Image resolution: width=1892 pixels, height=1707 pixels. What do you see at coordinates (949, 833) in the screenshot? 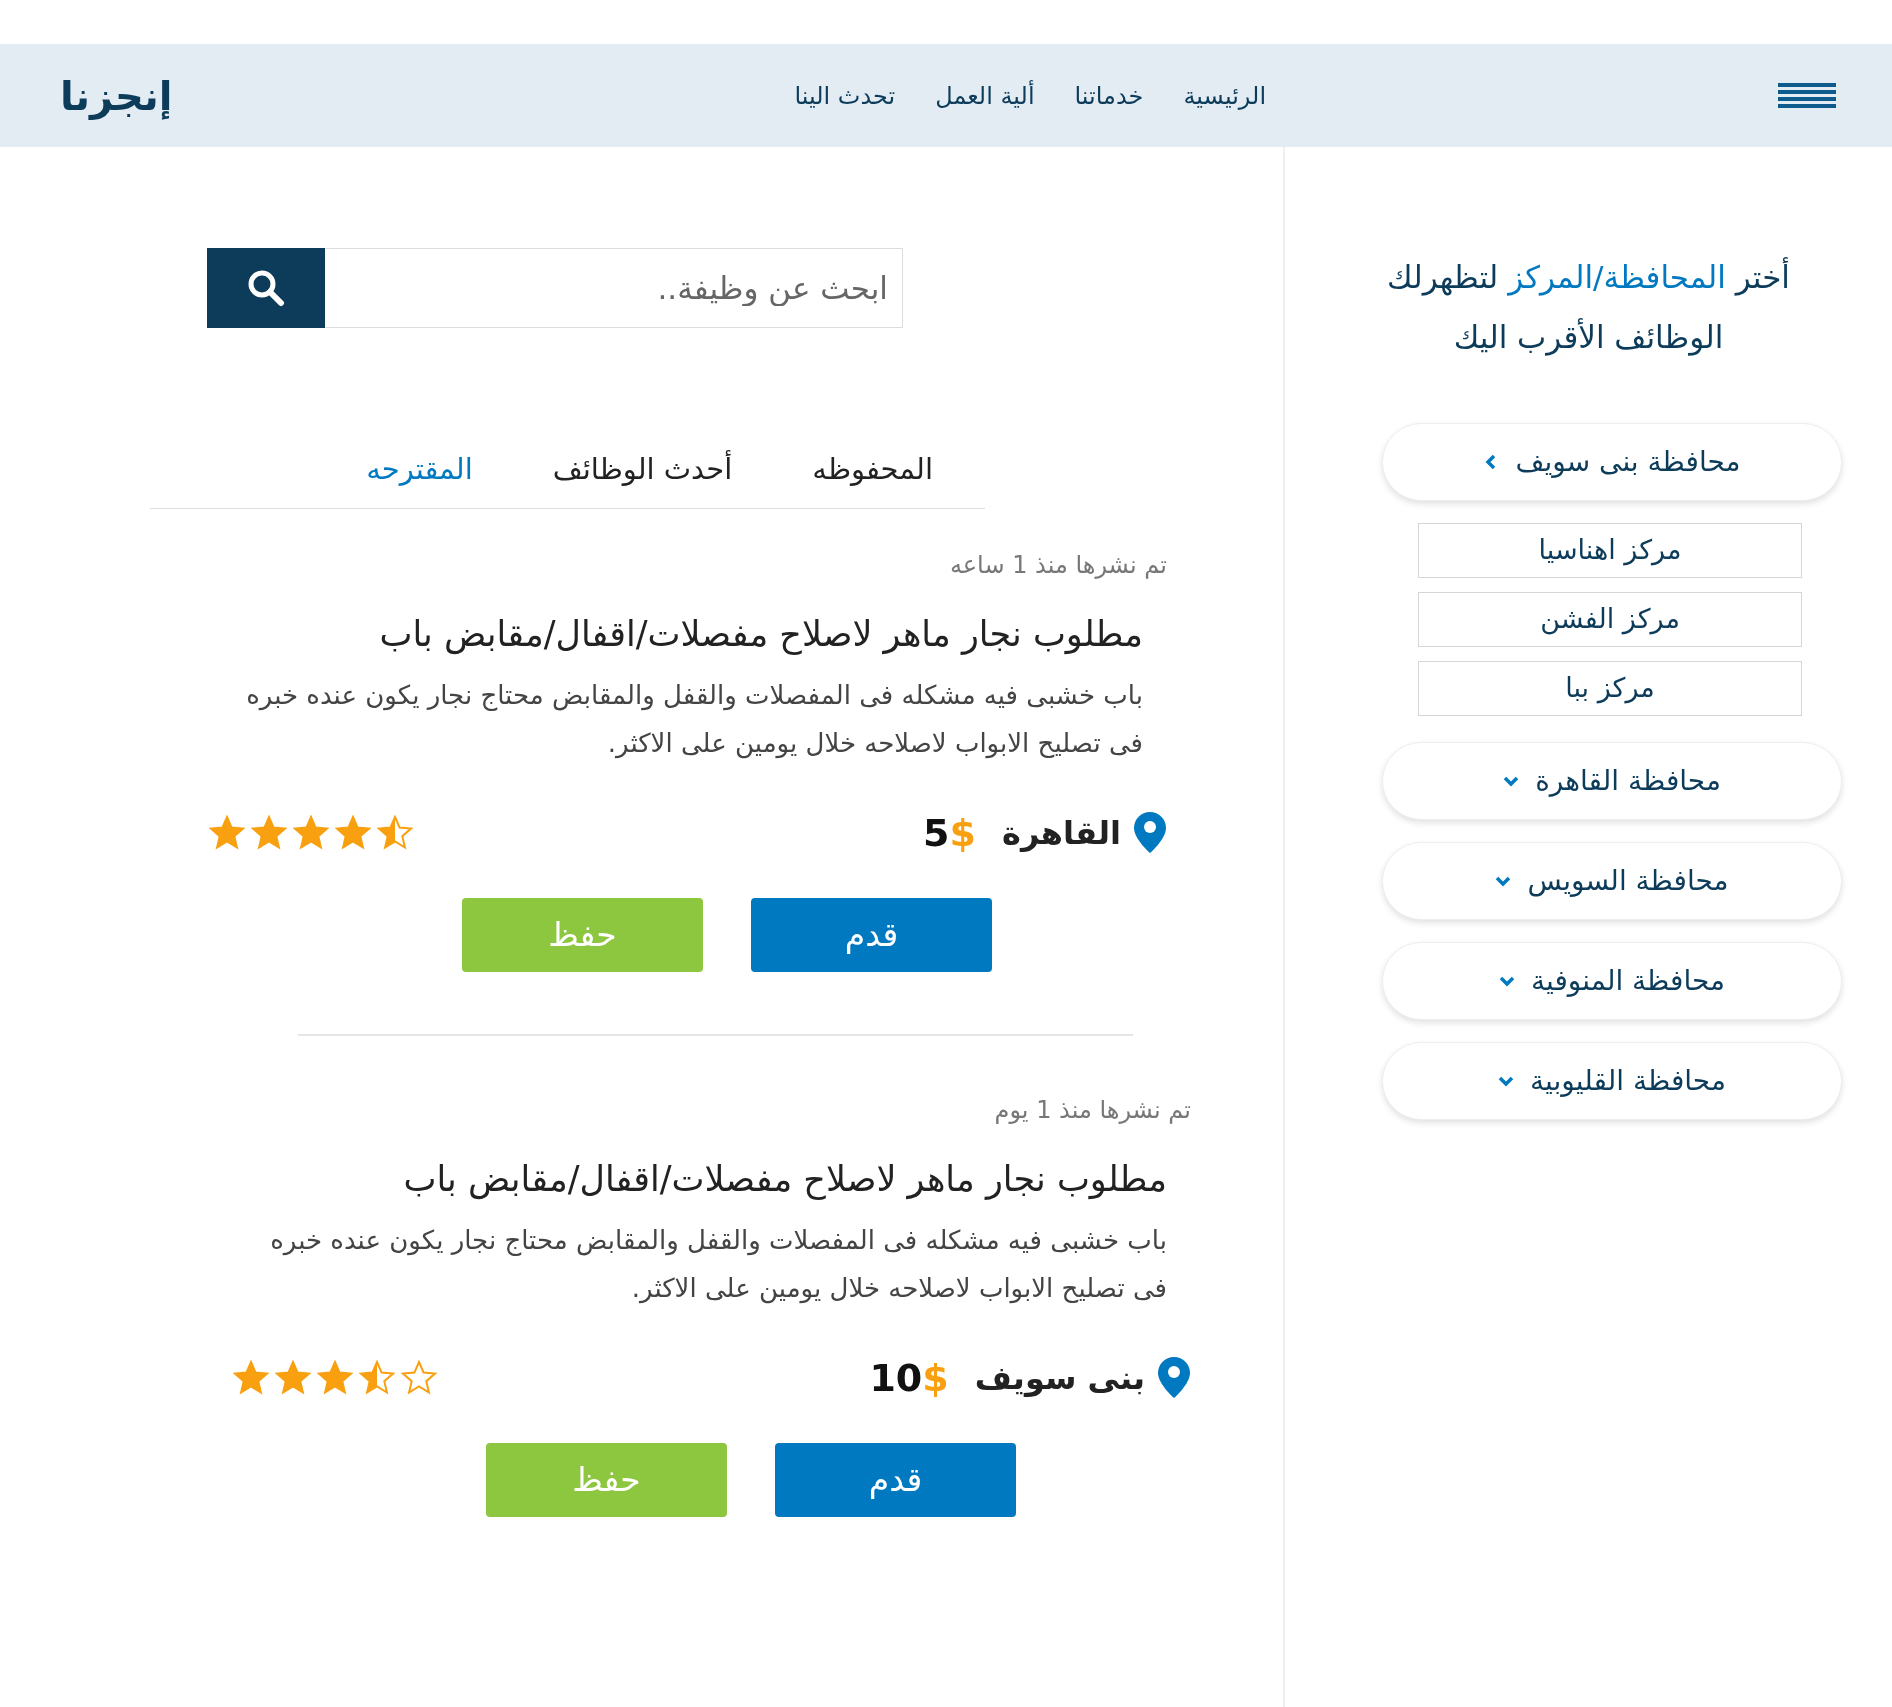
I see `job-price: 5$` at bounding box center [949, 833].